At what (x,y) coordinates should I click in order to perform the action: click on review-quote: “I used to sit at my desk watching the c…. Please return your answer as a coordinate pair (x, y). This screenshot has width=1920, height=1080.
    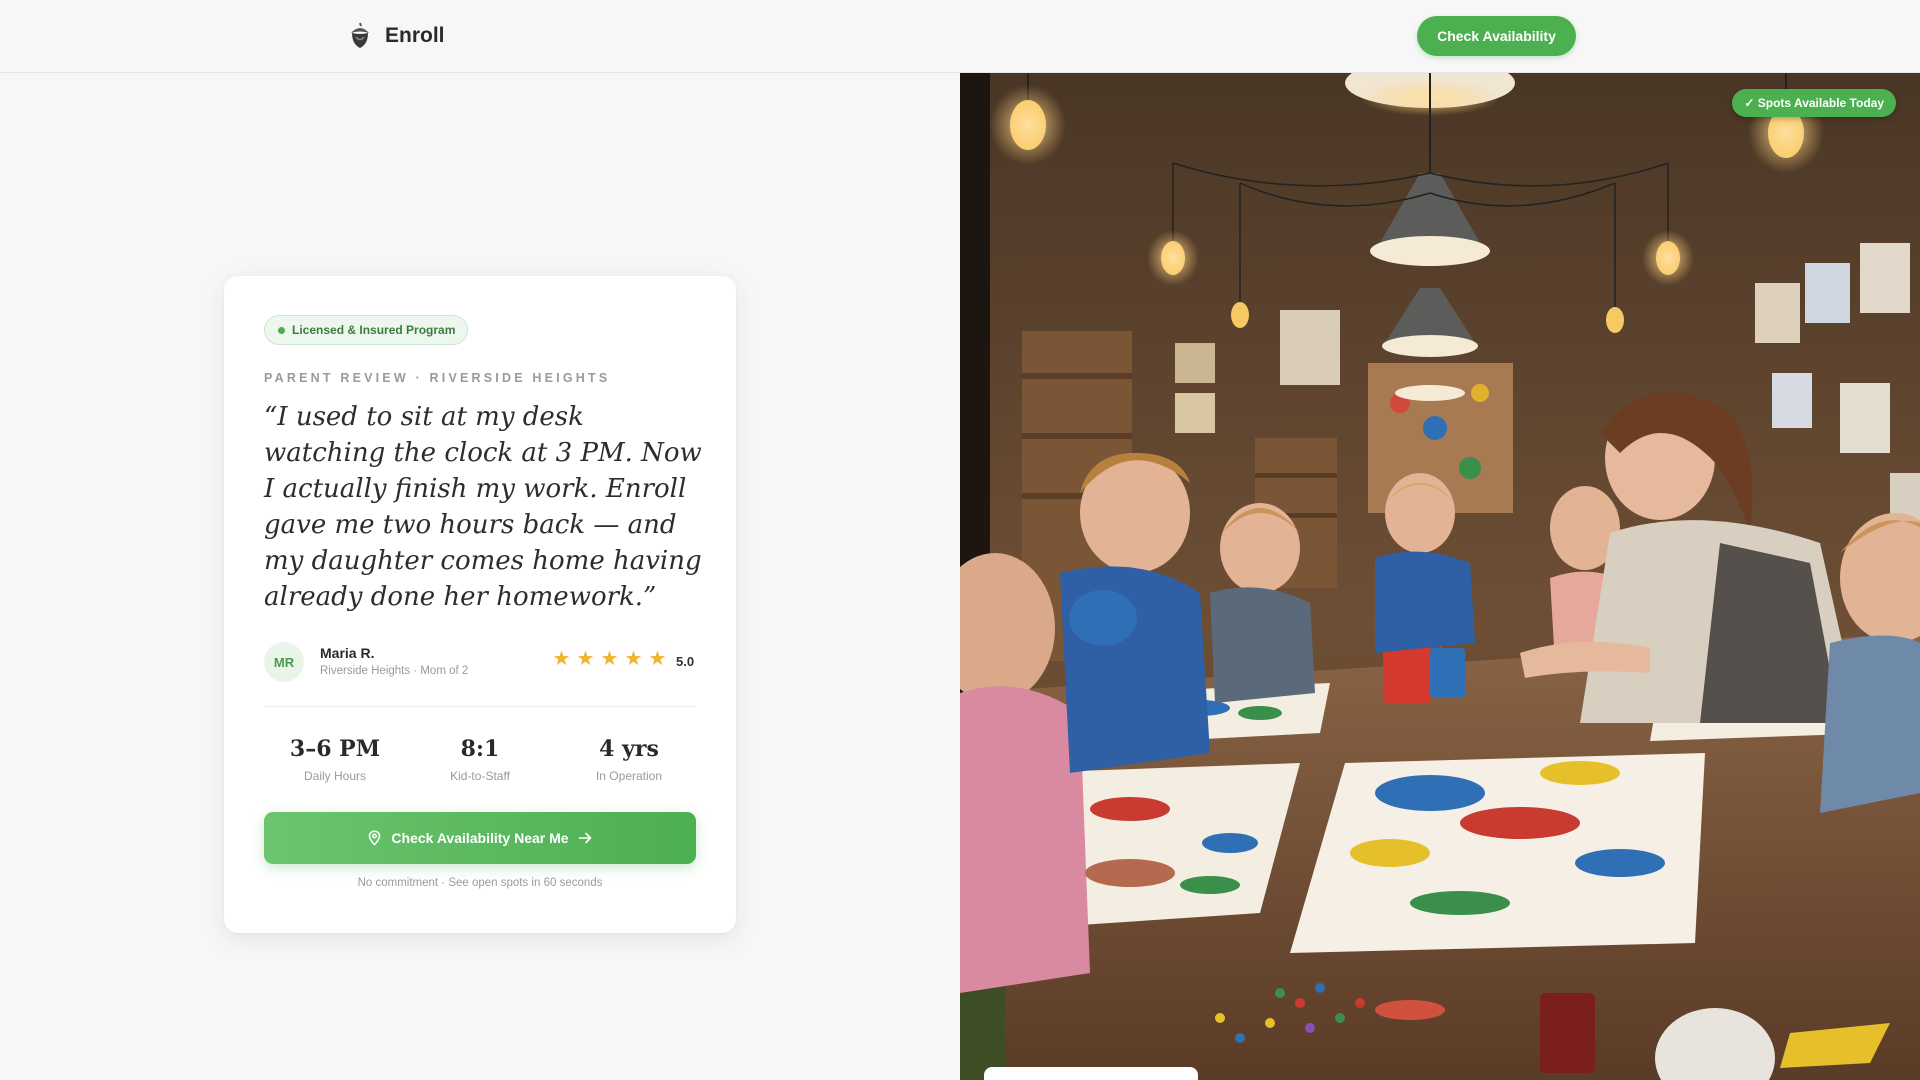
    Looking at the image, I should click on (483, 507).